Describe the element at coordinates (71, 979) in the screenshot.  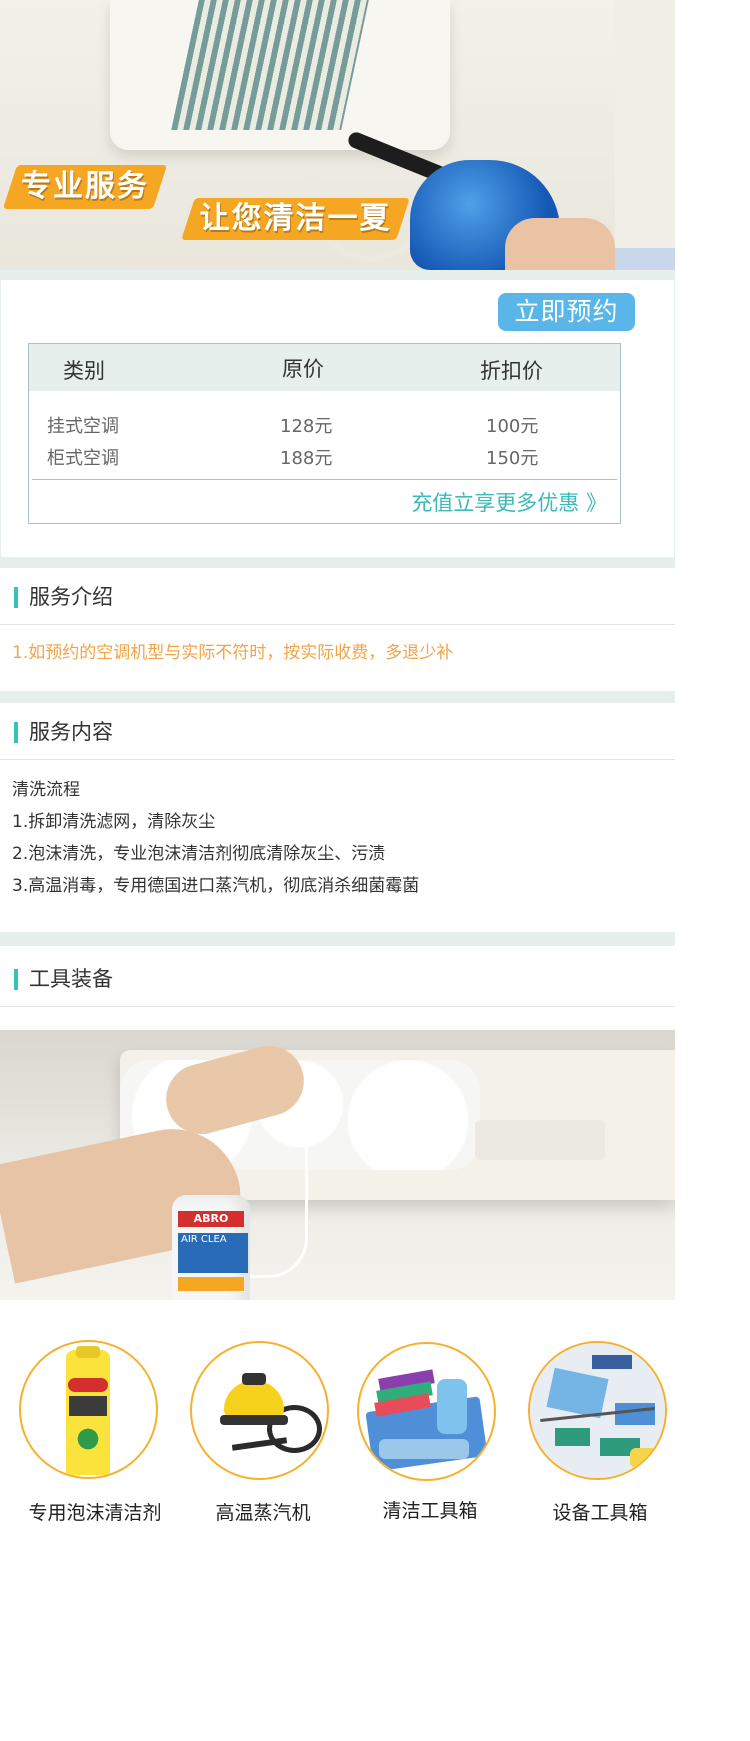
I see `section-title: 工具装备` at that location.